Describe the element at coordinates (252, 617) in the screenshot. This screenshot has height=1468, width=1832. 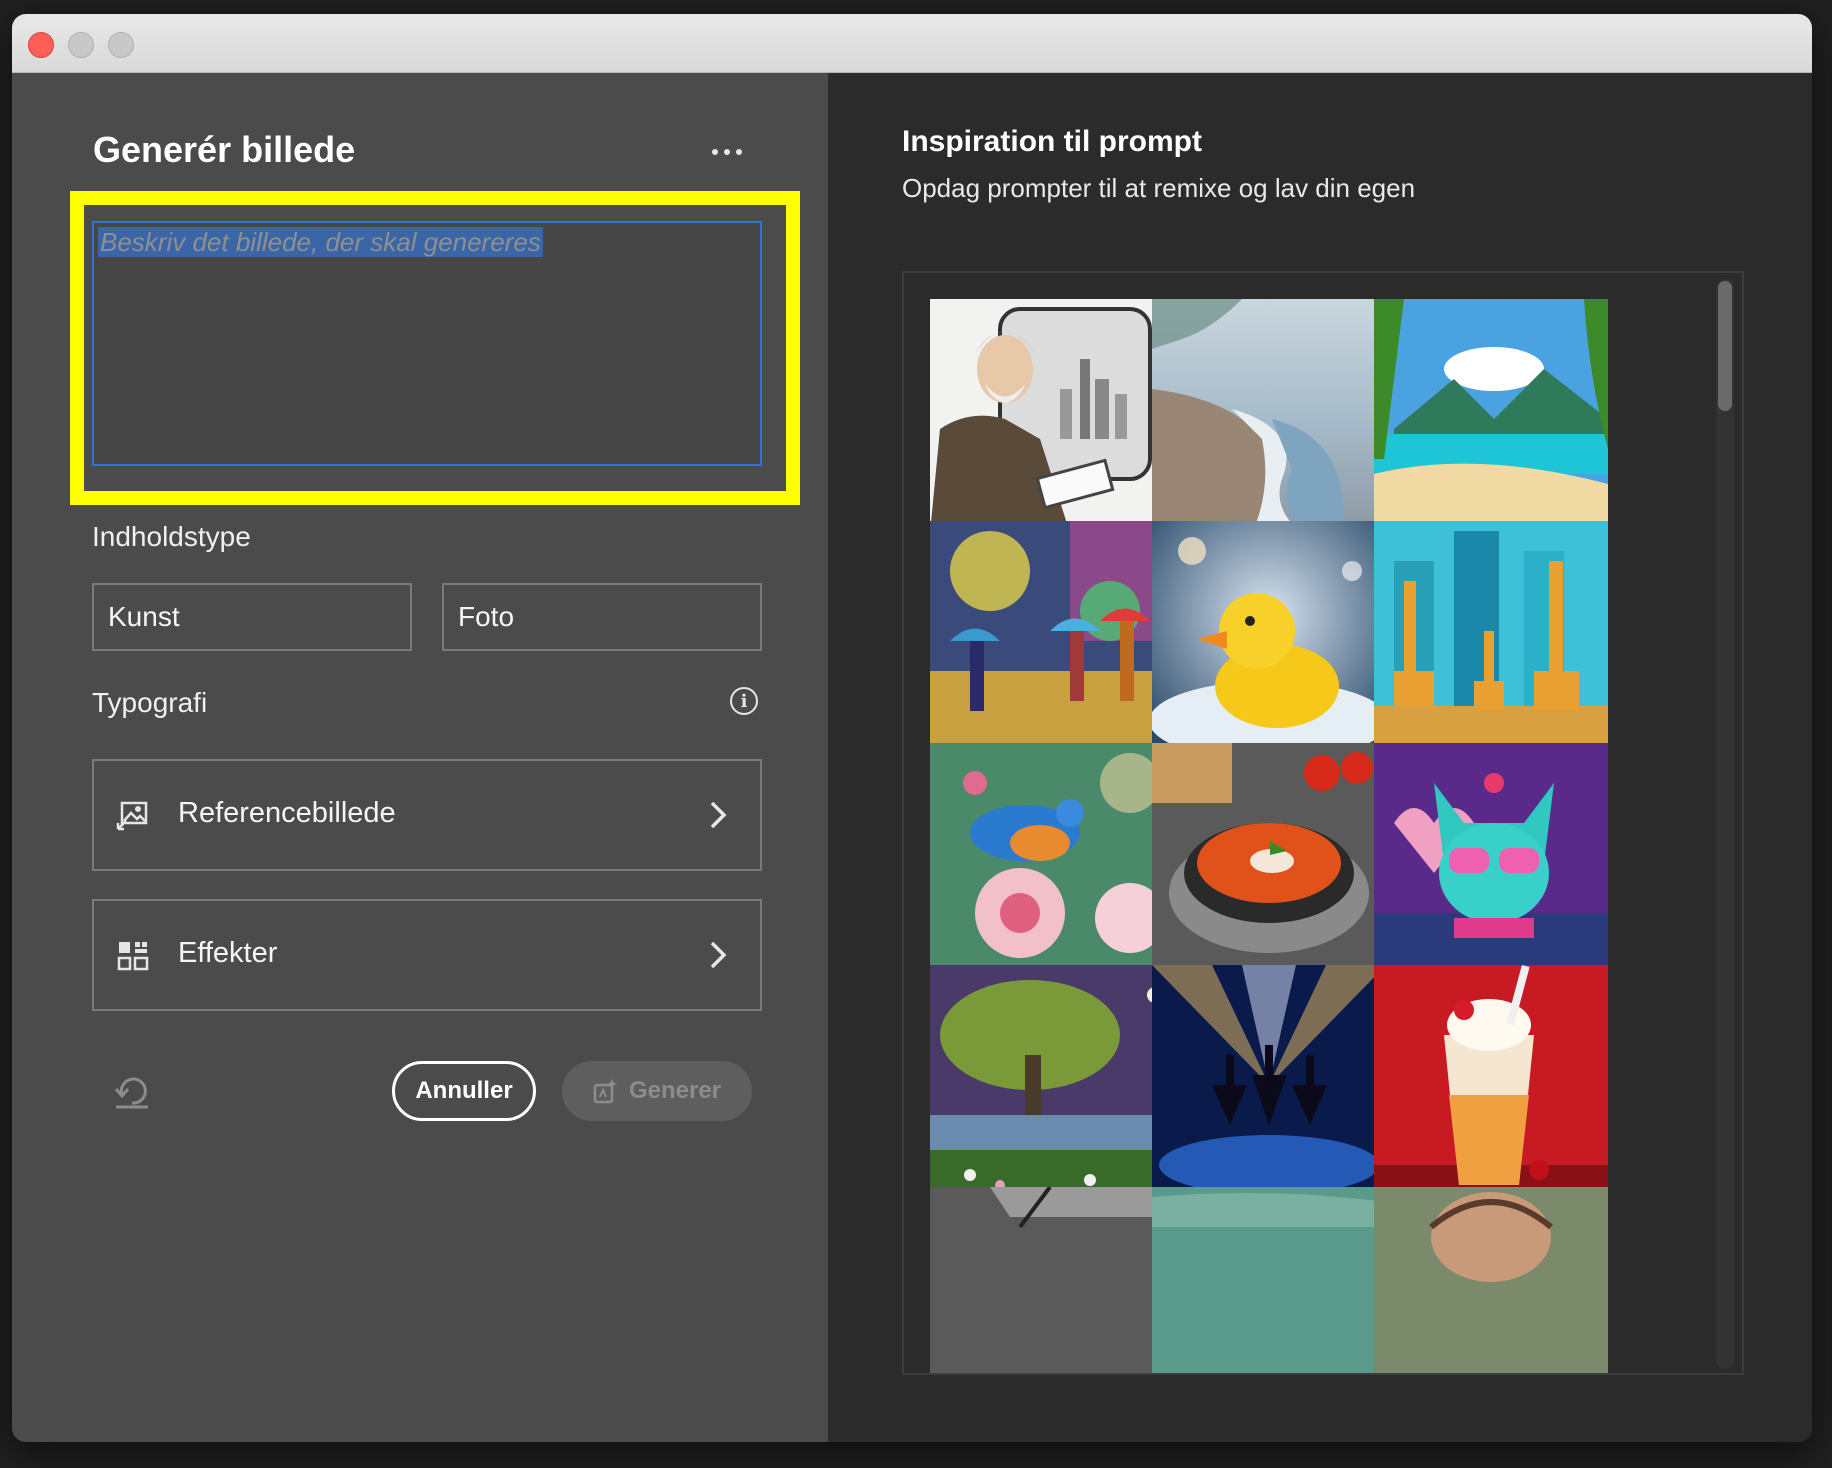
I see `content-type-art-button: Kunst` at that location.